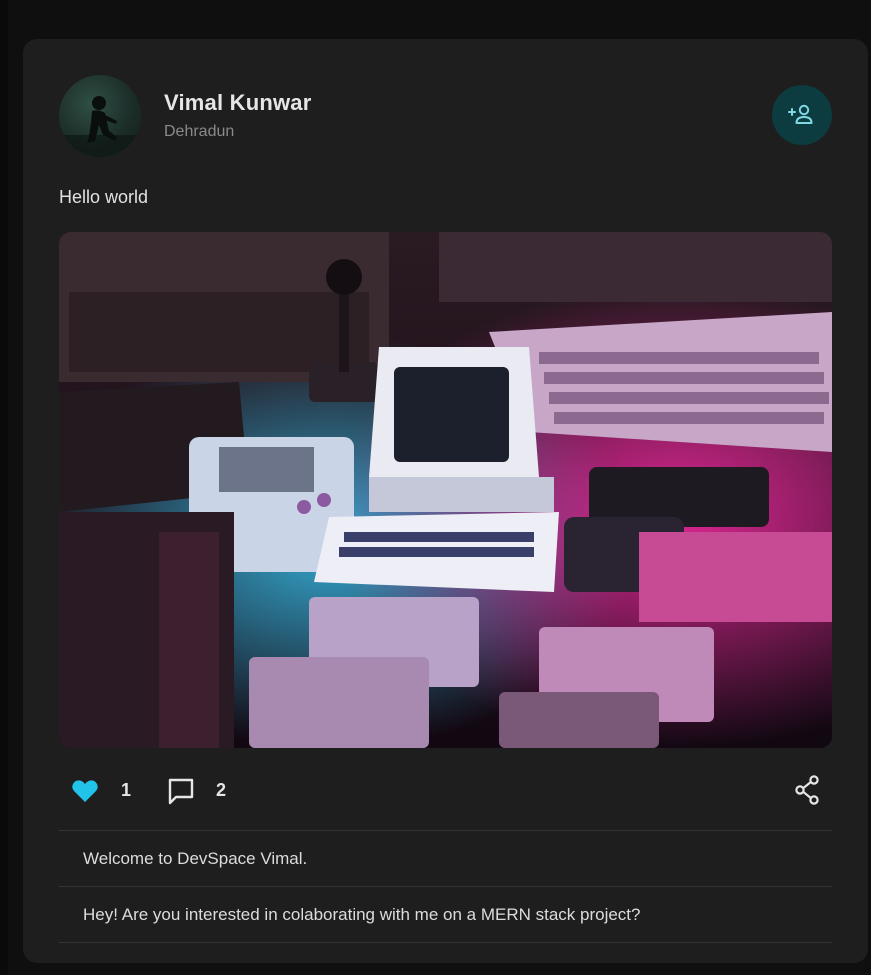  I want to click on chat-bubble-icon, so click(181, 793).